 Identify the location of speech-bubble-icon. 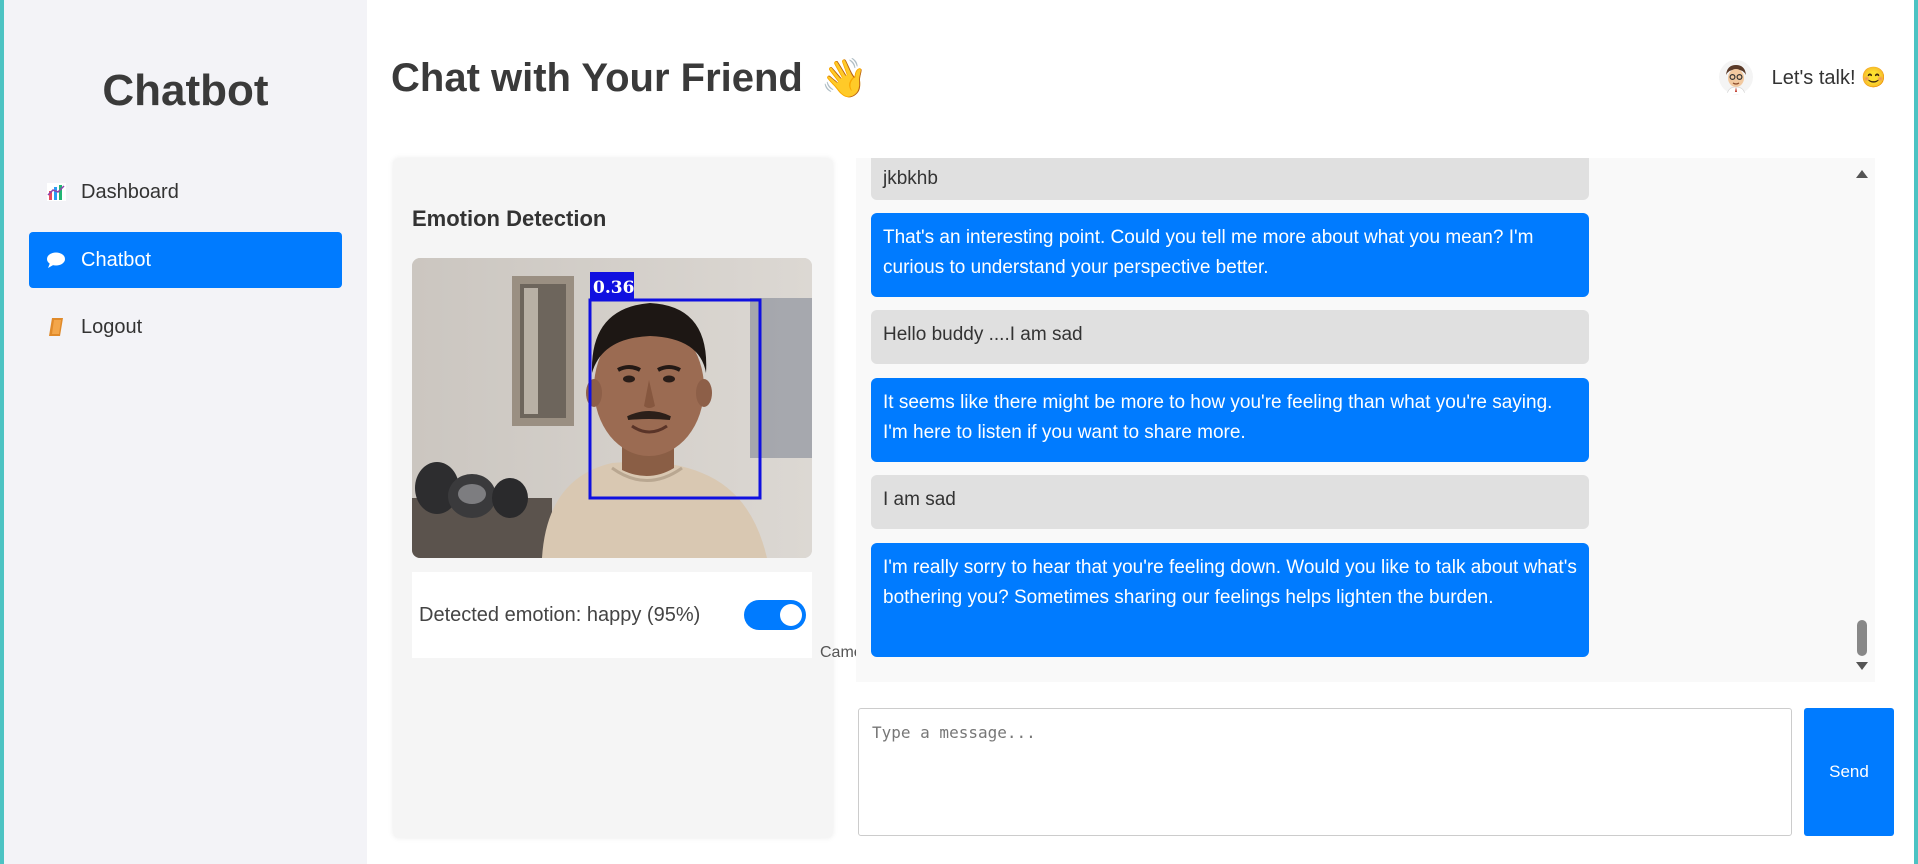
(56, 260).